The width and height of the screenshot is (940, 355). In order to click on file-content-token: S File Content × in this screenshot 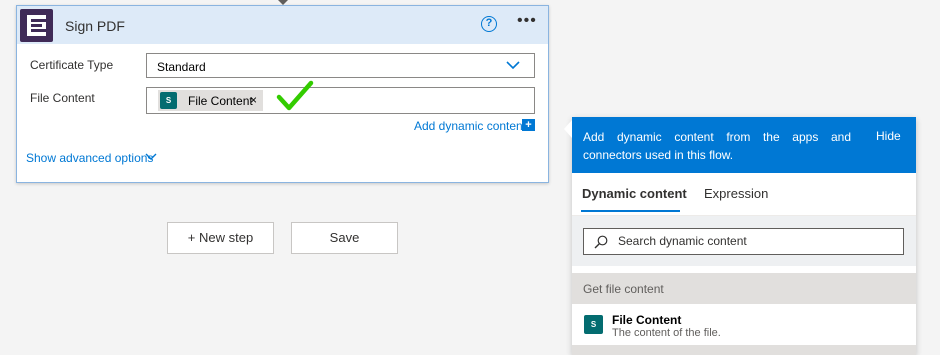, I will do `click(210, 100)`.